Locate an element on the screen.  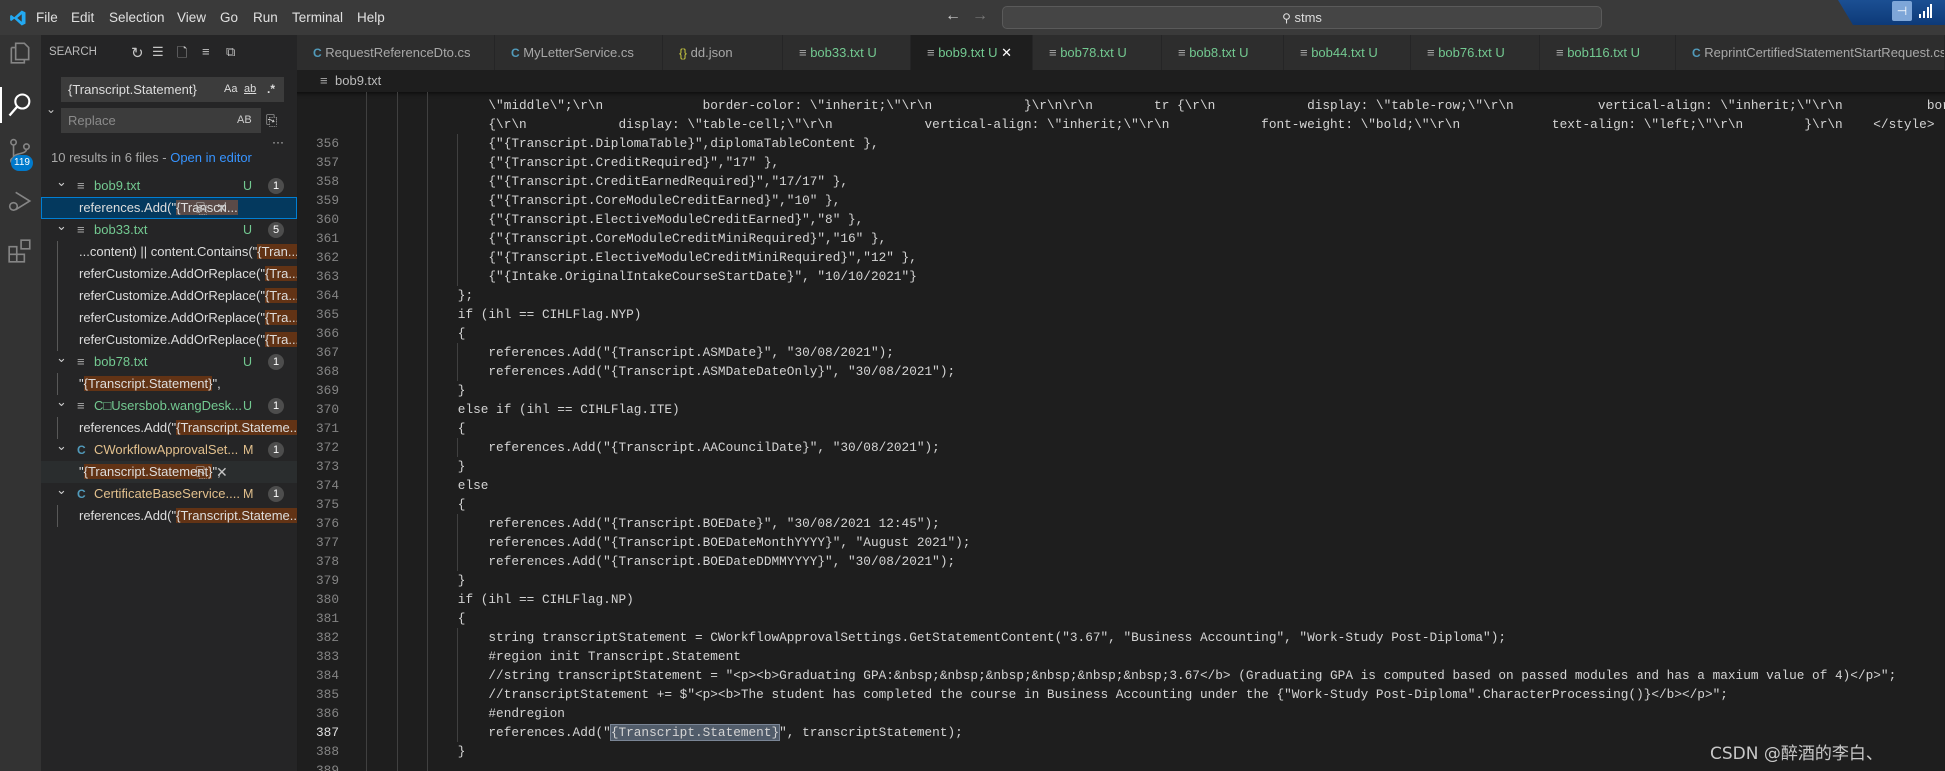
run-debug-icon is located at coordinates (20, 201).